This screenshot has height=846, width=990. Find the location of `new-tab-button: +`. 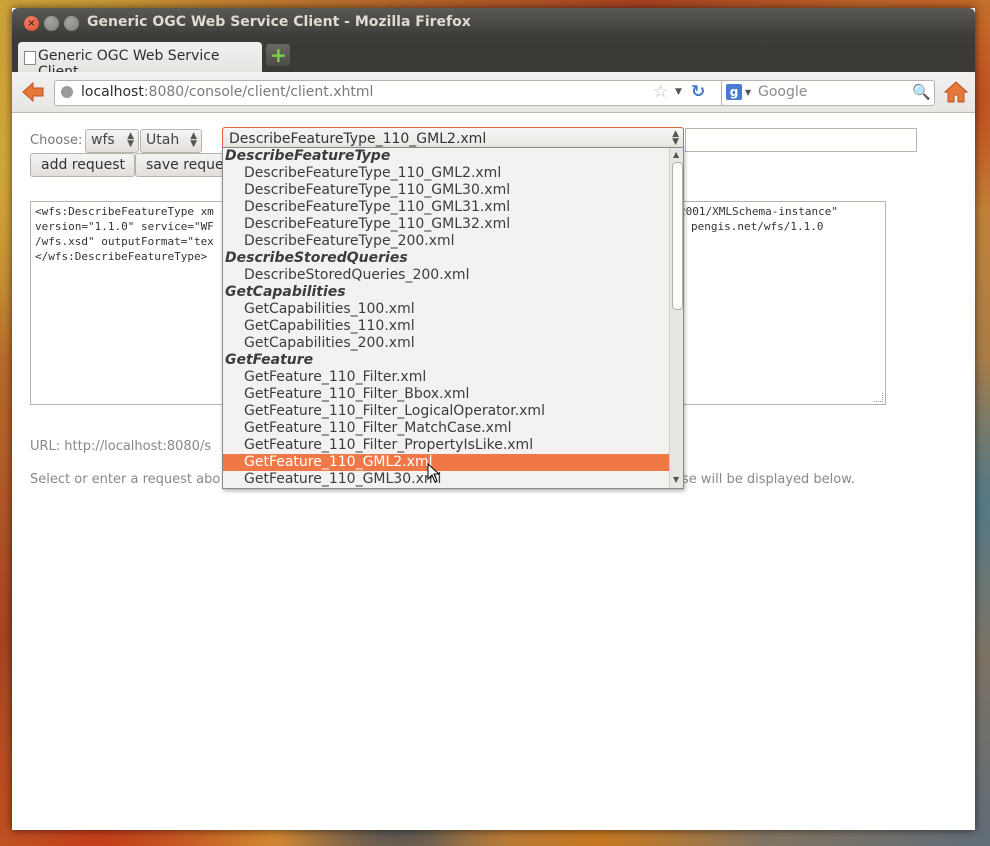

new-tab-button: + is located at coordinates (278, 55).